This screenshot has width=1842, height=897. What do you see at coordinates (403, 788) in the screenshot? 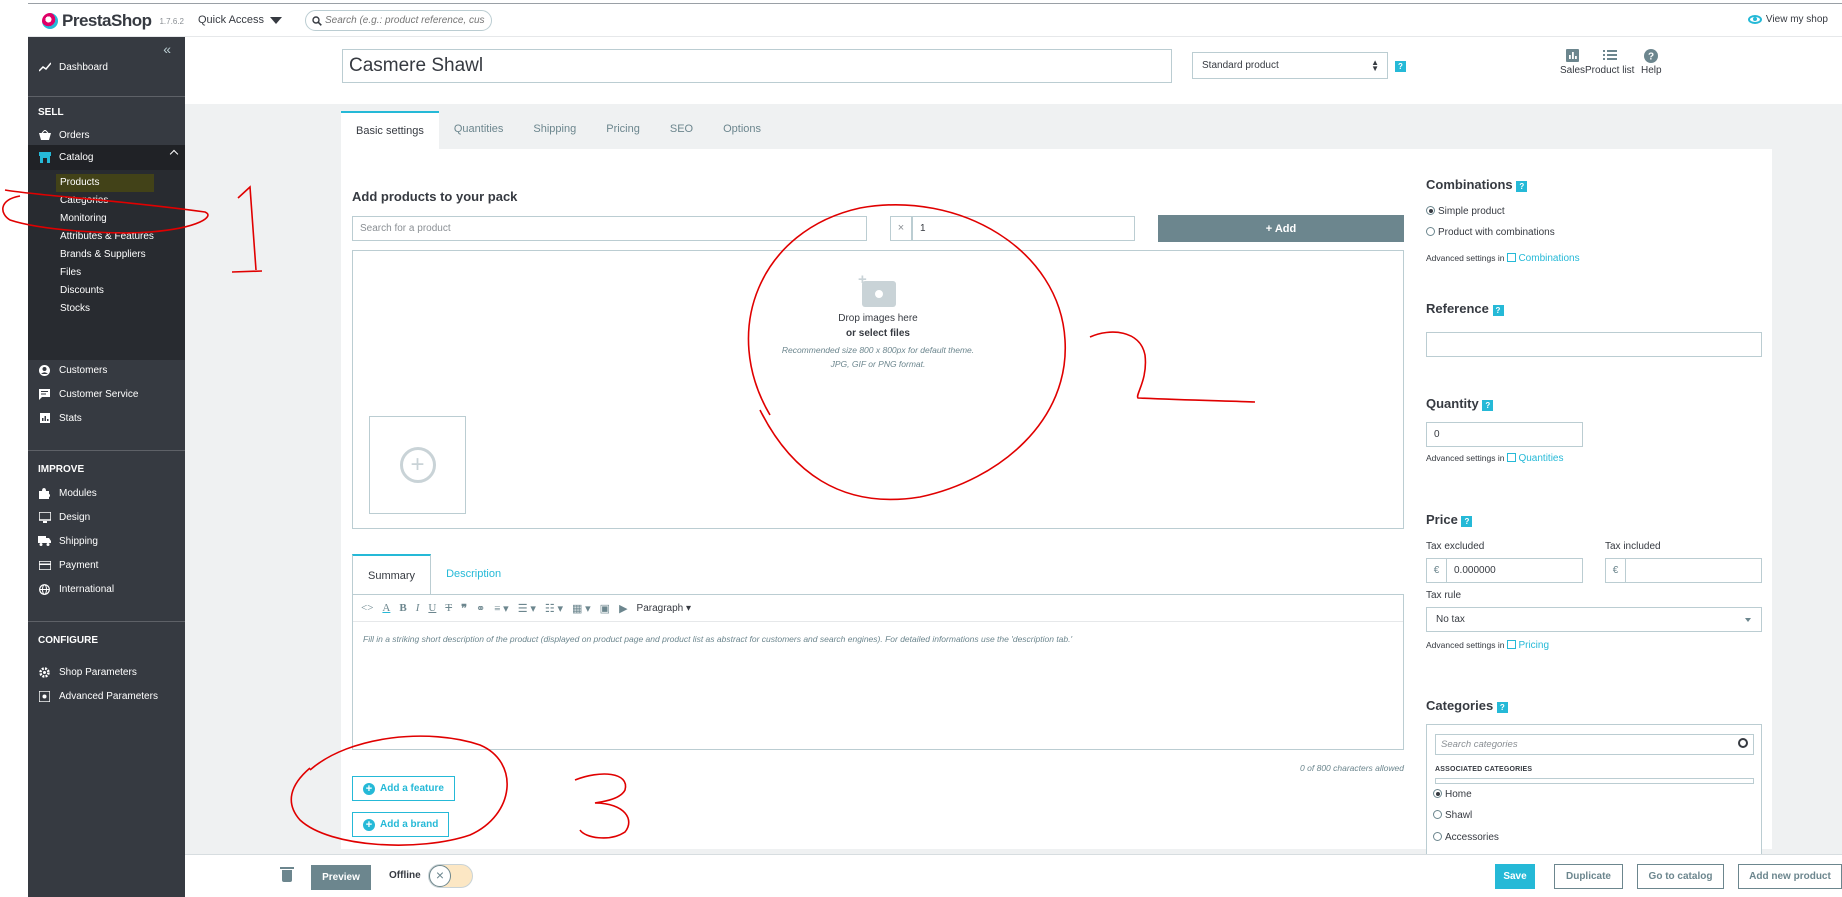
I see `add-feature-button: + Add a feature` at bounding box center [403, 788].